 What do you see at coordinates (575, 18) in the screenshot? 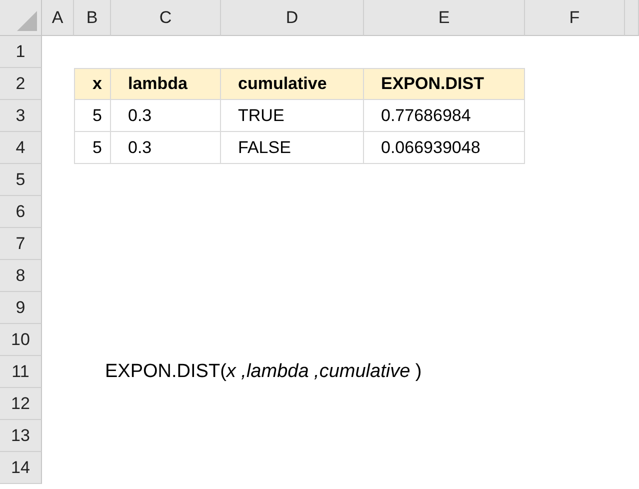
I see `column-header: F` at bounding box center [575, 18].